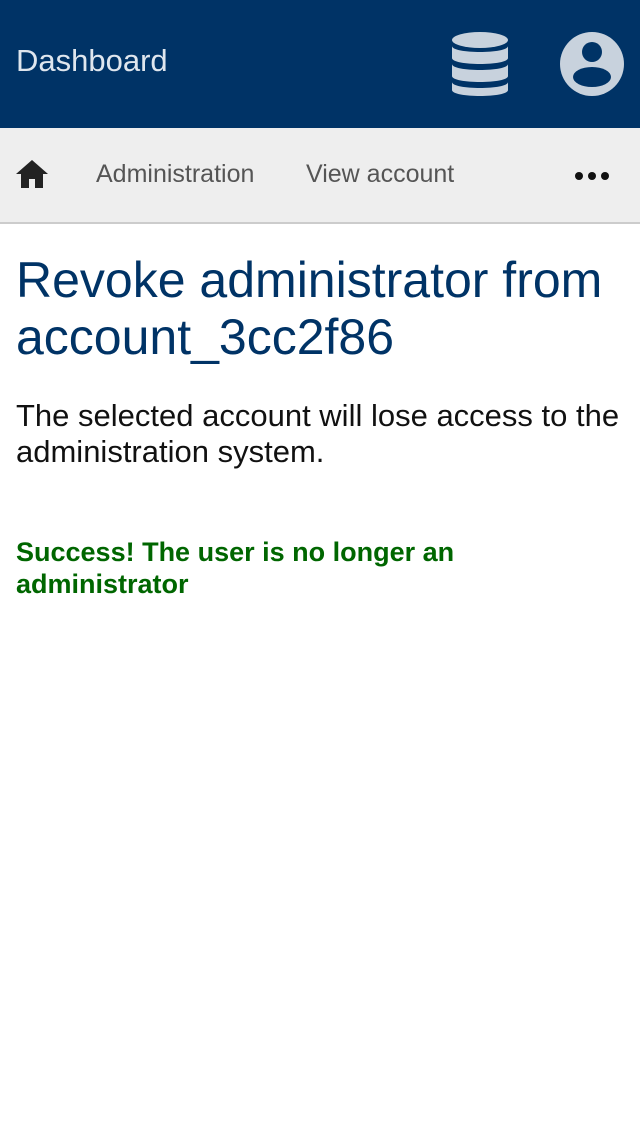 The image size is (640, 1136). What do you see at coordinates (32, 174) in the screenshot?
I see `home-icon` at bounding box center [32, 174].